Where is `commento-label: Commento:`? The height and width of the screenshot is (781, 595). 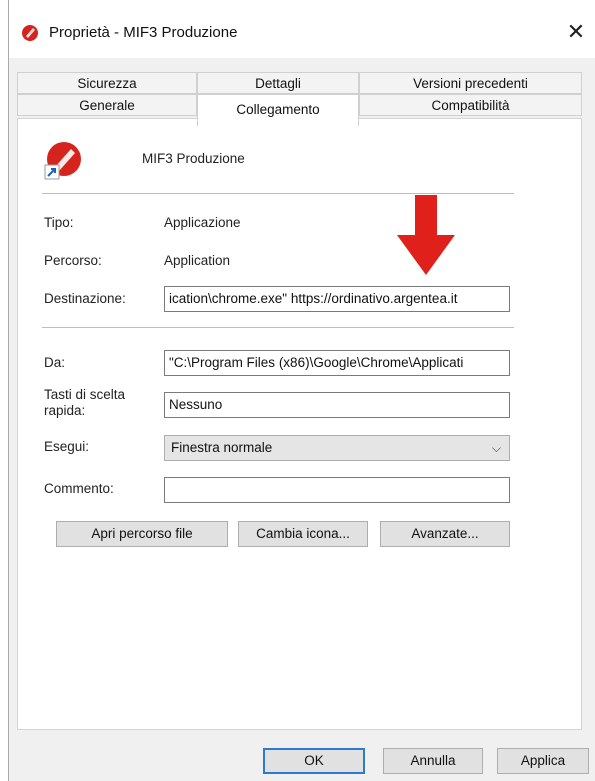
commento-label: Commento: is located at coordinates (79, 488).